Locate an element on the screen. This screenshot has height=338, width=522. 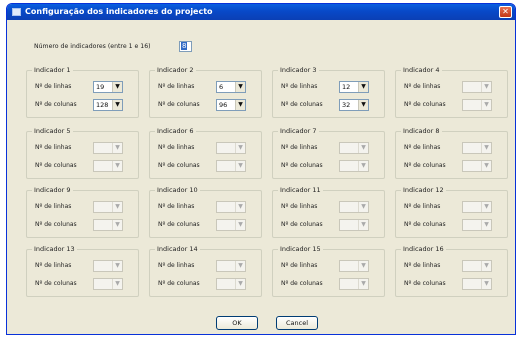
cols-value: 128 is located at coordinates (102, 105).